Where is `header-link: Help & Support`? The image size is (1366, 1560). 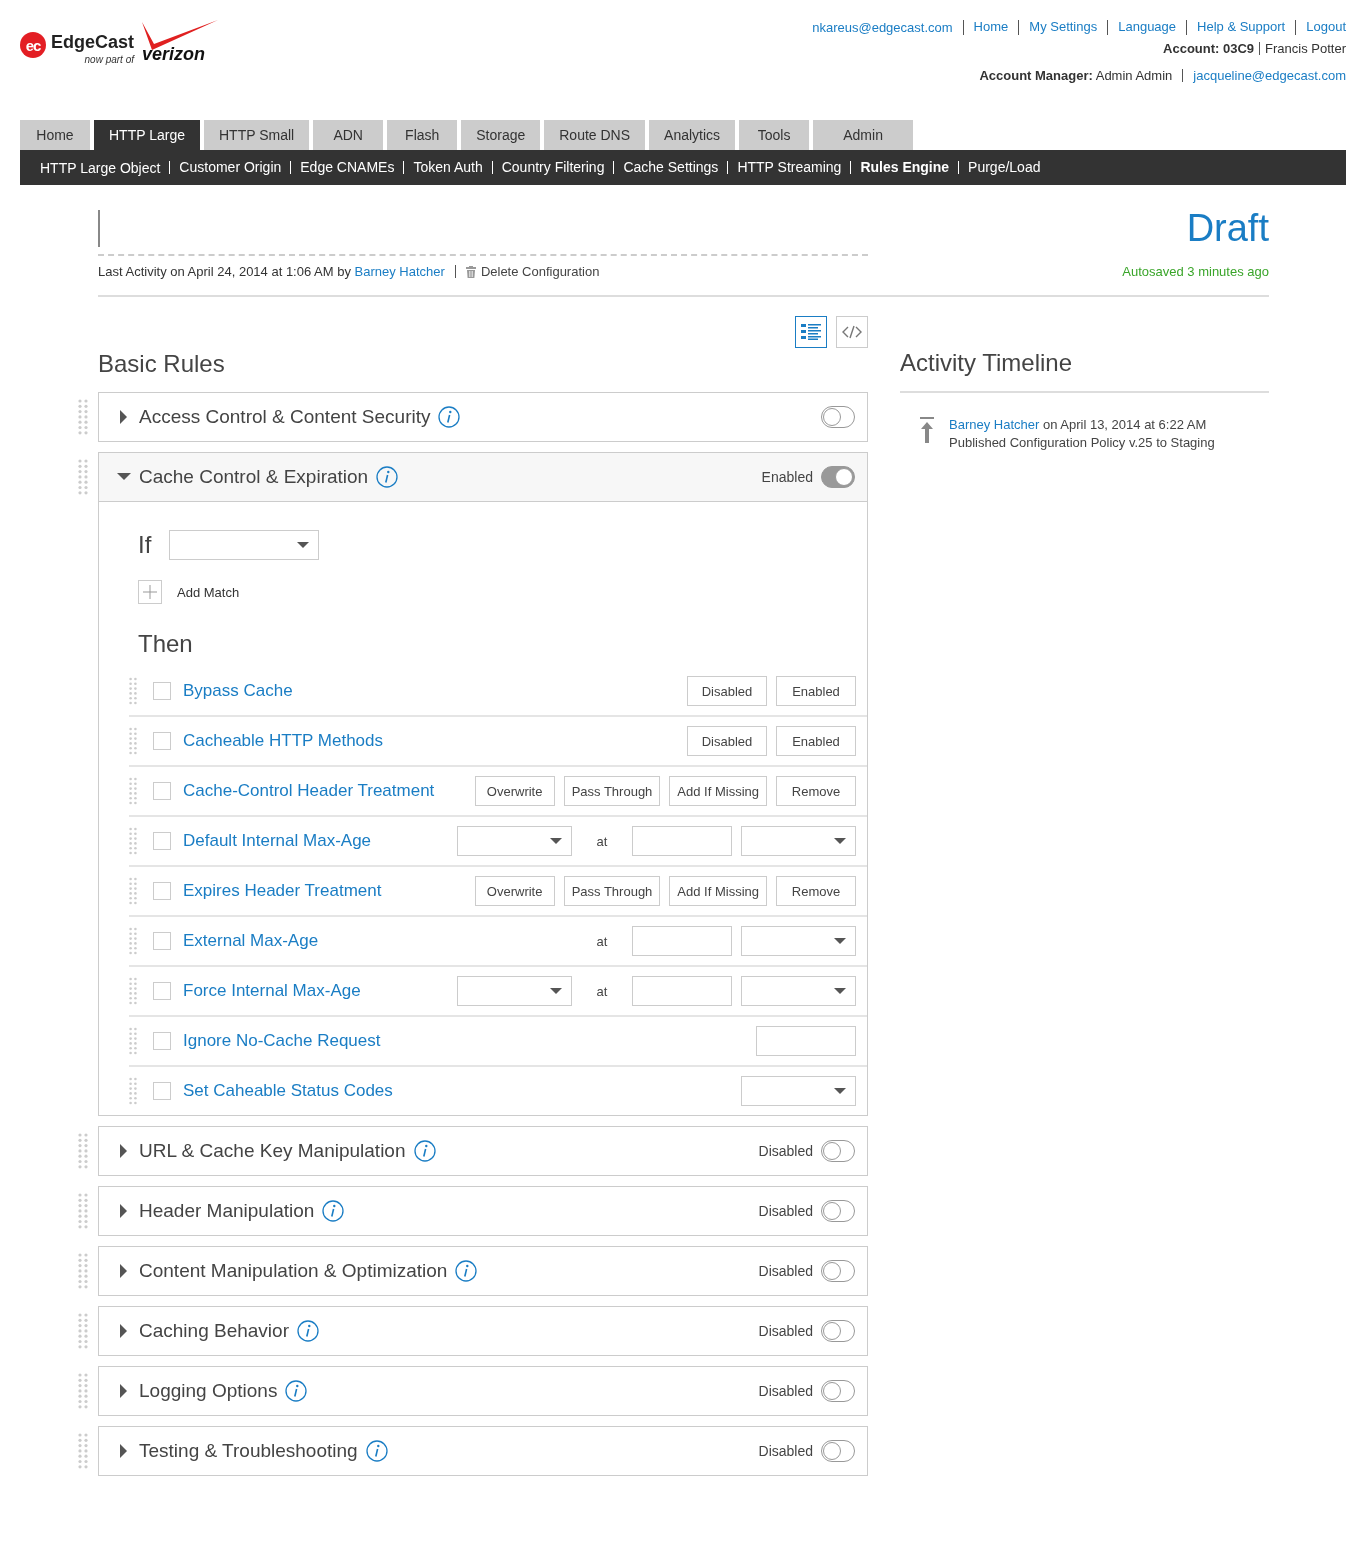
header-link: Help & Support is located at coordinates (1236, 27).